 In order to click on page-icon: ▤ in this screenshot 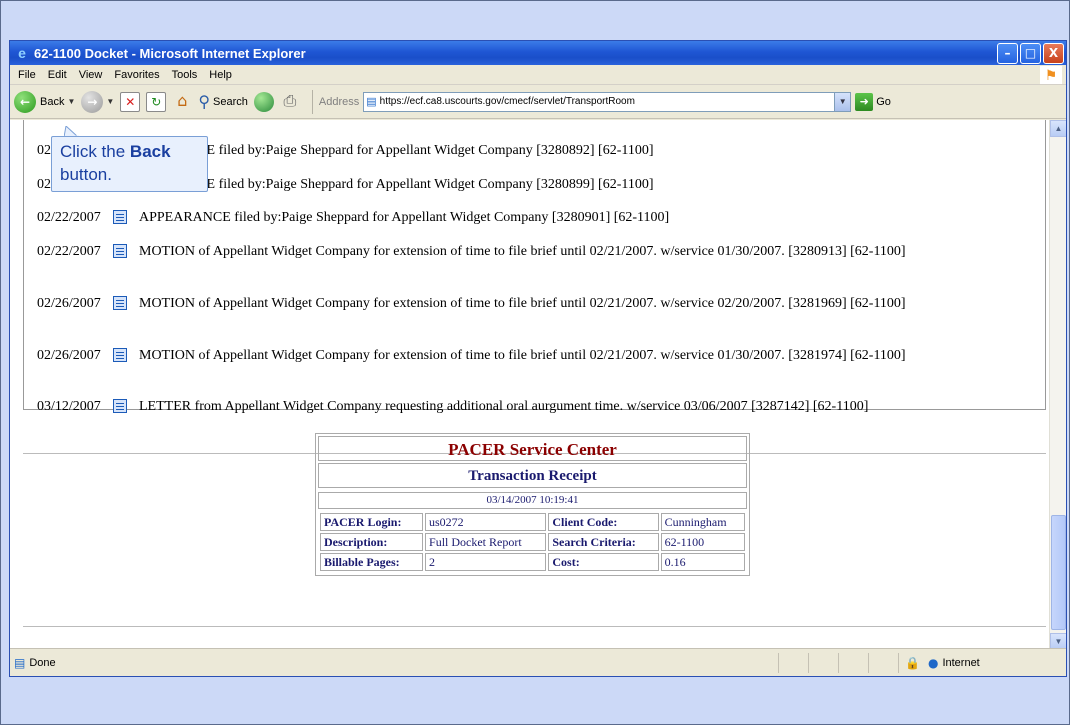, I will do `click(371, 102)`.